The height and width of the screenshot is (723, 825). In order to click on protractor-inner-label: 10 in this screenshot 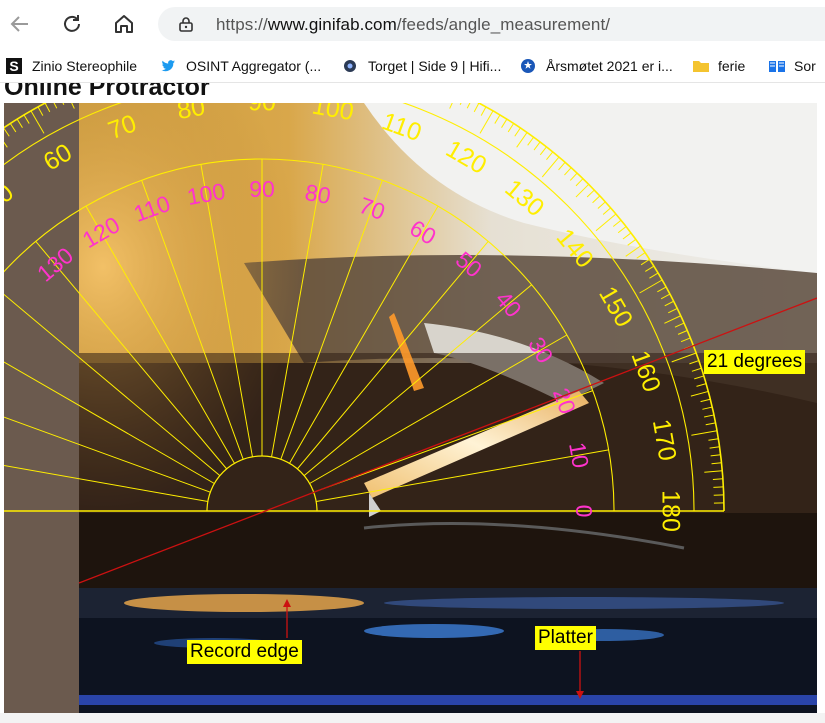, I will do `click(579, 455)`.